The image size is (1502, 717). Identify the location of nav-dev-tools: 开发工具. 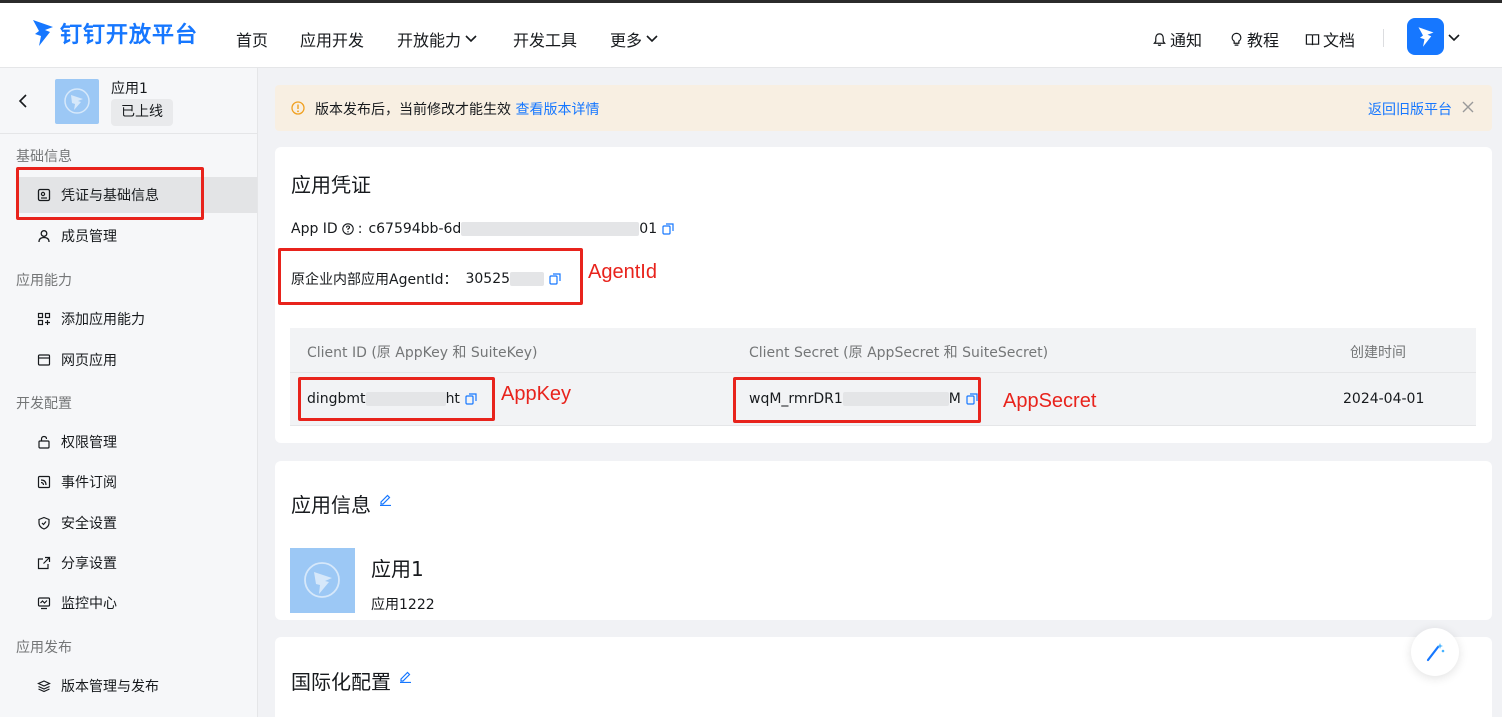
(545, 39).